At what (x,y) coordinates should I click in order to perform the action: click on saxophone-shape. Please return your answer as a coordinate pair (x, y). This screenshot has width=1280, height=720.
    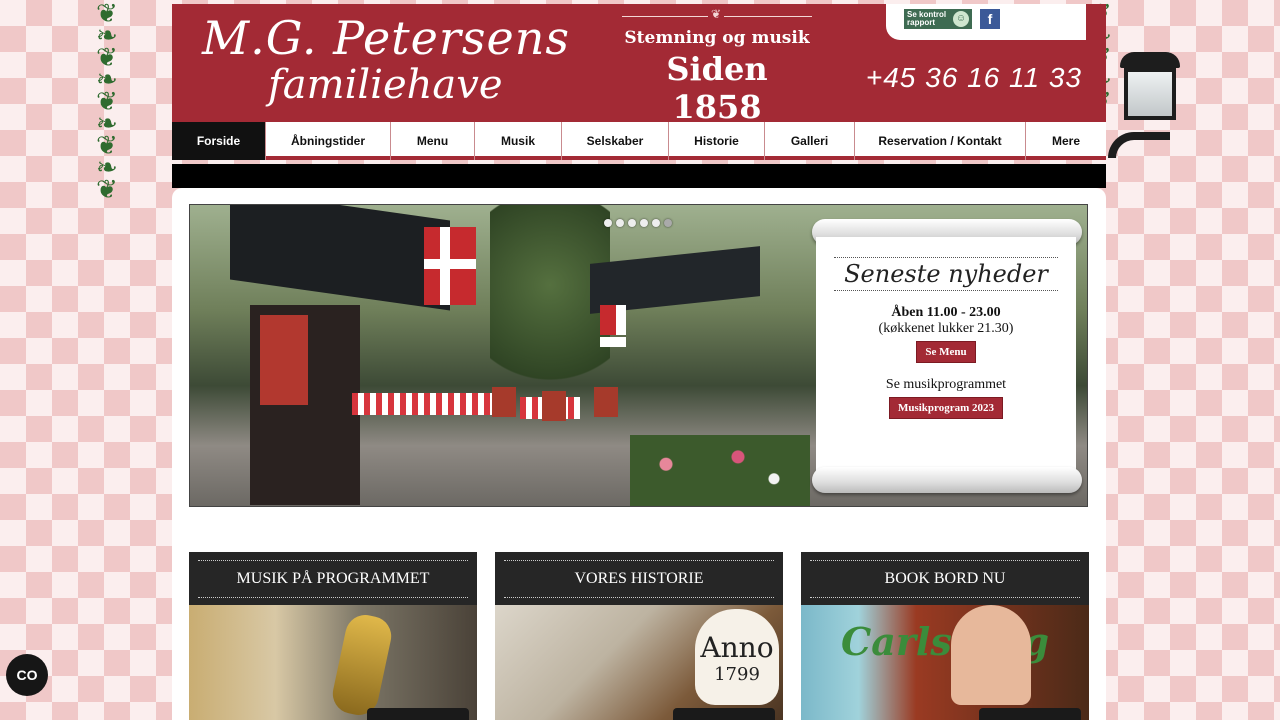
    Looking at the image, I should click on (362, 665).